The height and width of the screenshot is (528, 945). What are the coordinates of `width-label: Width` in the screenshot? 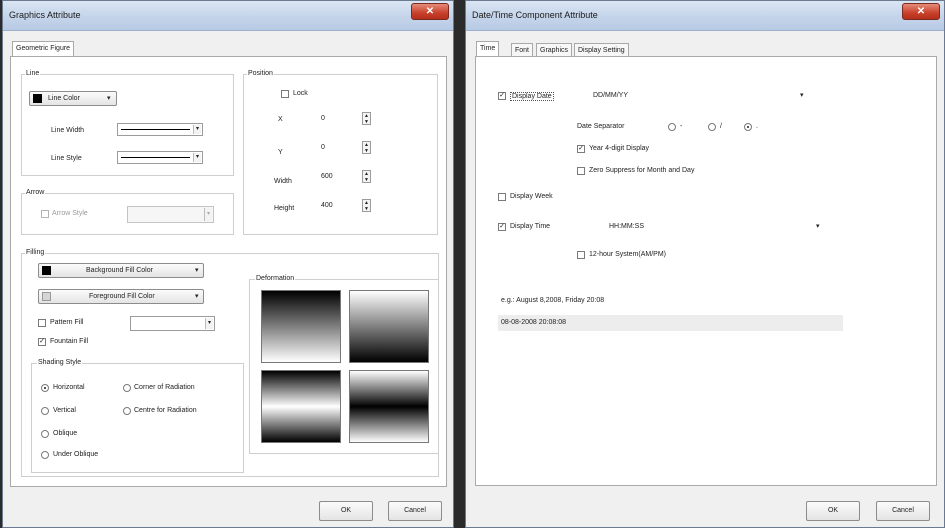 It's located at (283, 181).